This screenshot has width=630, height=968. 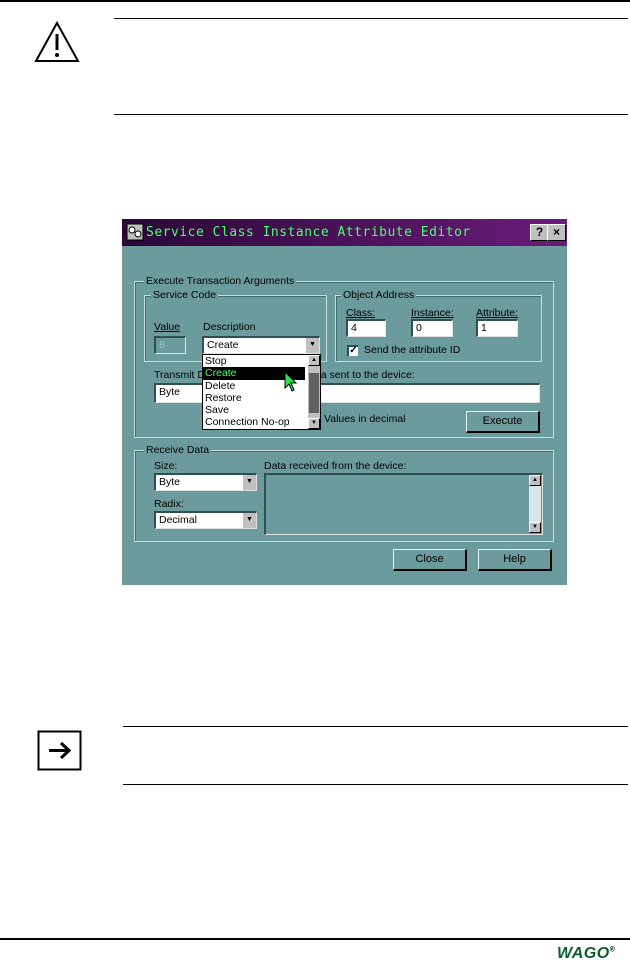 What do you see at coordinates (426, 393) in the screenshot?
I see `transmit-data-field` at bounding box center [426, 393].